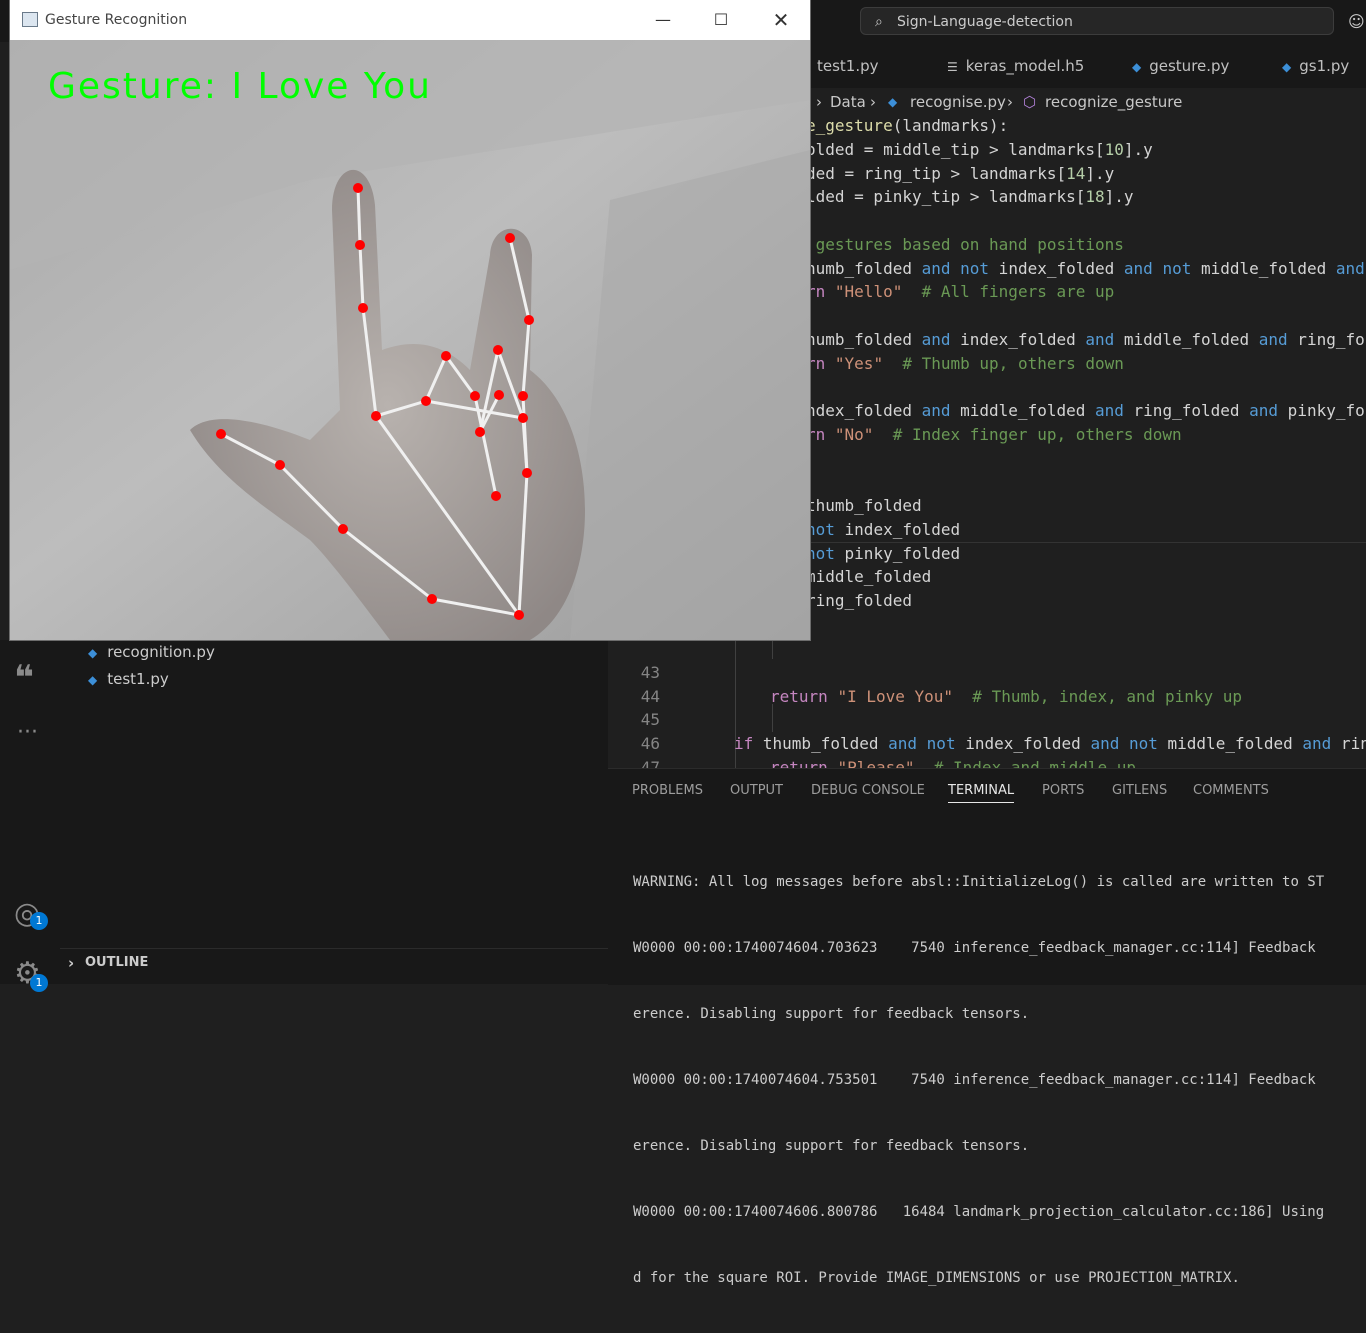 Image resolution: width=1366 pixels, height=1333 pixels. What do you see at coordinates (334, 966) in the screenshot?
I see `outline-section-header: › OUTLINE` at bounding box center [334, 966].